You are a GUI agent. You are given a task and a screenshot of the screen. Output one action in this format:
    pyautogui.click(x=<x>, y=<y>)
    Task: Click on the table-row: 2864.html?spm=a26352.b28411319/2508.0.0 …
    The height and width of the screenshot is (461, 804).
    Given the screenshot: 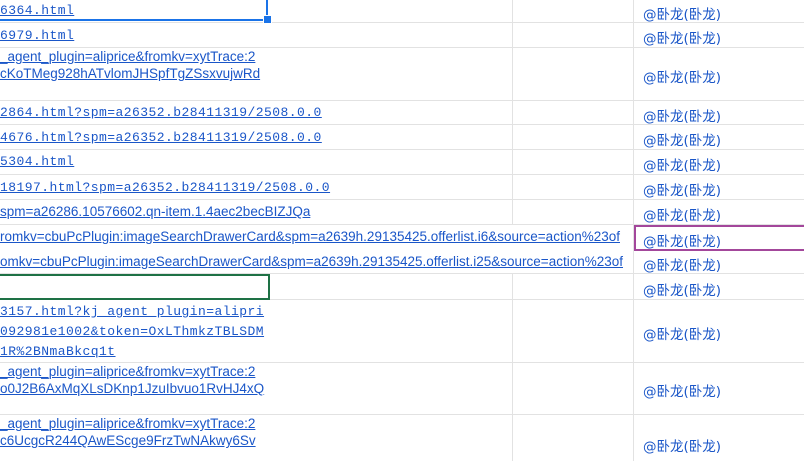 What is the action you would take?
    pyautogui.click(x=402, y=113)
    